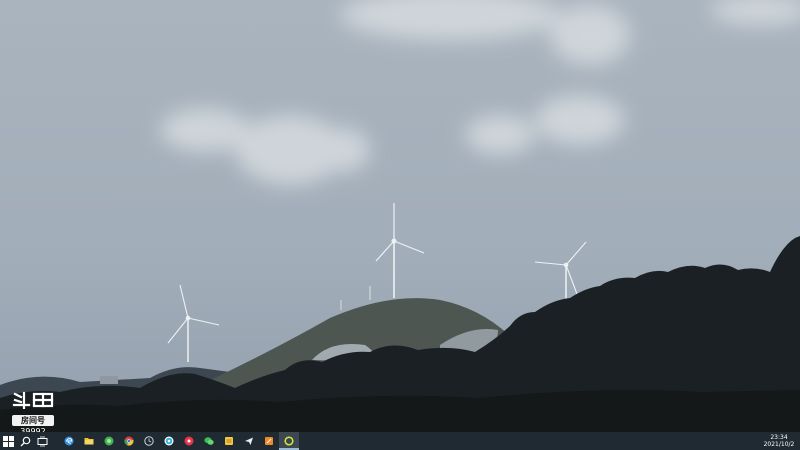 The image size is (800, 450). What do you see at coordinates (35, 413) in the screenshot?
I see `douyu-watermark: 房间号 39992` at bounding box center [35, 413].